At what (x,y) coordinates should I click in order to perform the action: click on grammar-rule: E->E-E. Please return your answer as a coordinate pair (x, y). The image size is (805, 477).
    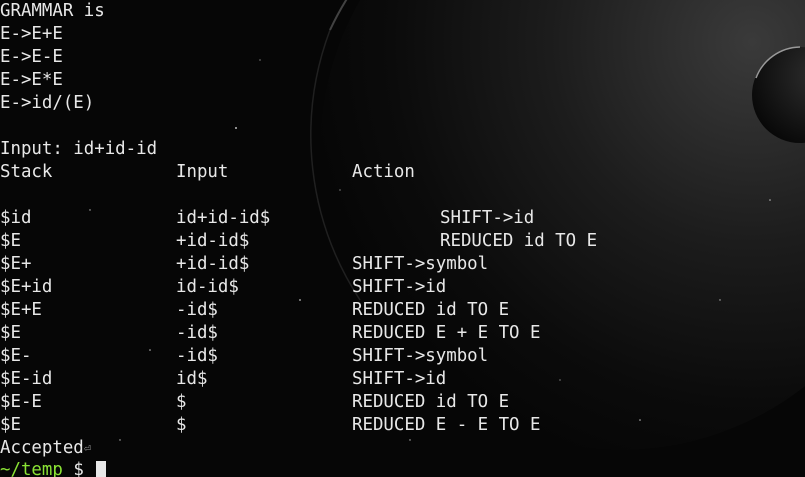
    Looking at the image, I should click on (31, 57).